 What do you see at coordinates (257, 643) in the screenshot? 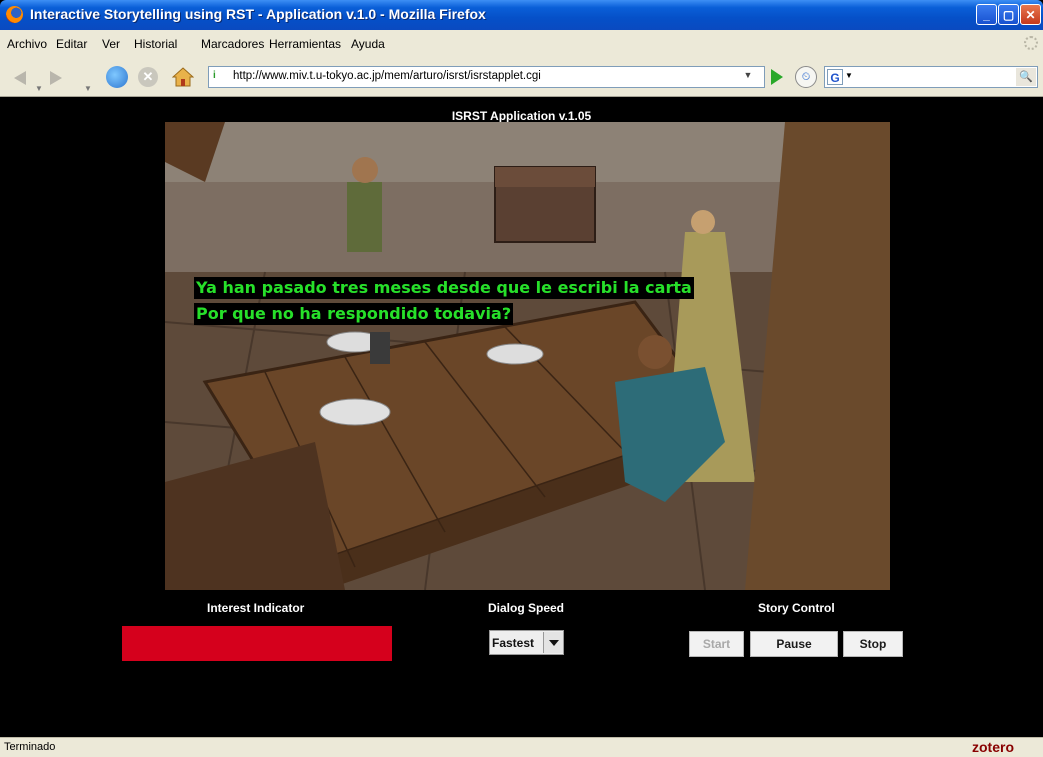
I see `interest-indicator-bar` at bounding box center [257, 643].